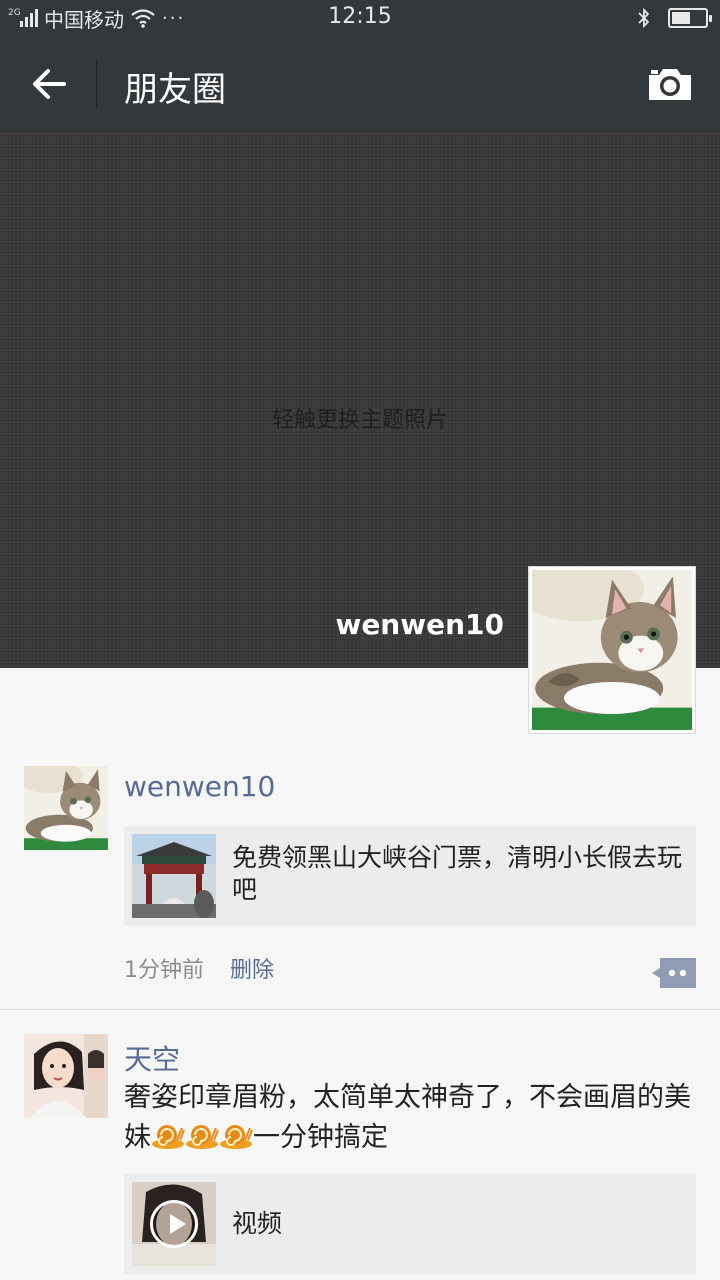 Image resolution: width=720 pixels, height=1280 pixels. What do you see at coordinates (96, 84) in the screenshot?
I see `header-divider` at bounding box center [96, 84].